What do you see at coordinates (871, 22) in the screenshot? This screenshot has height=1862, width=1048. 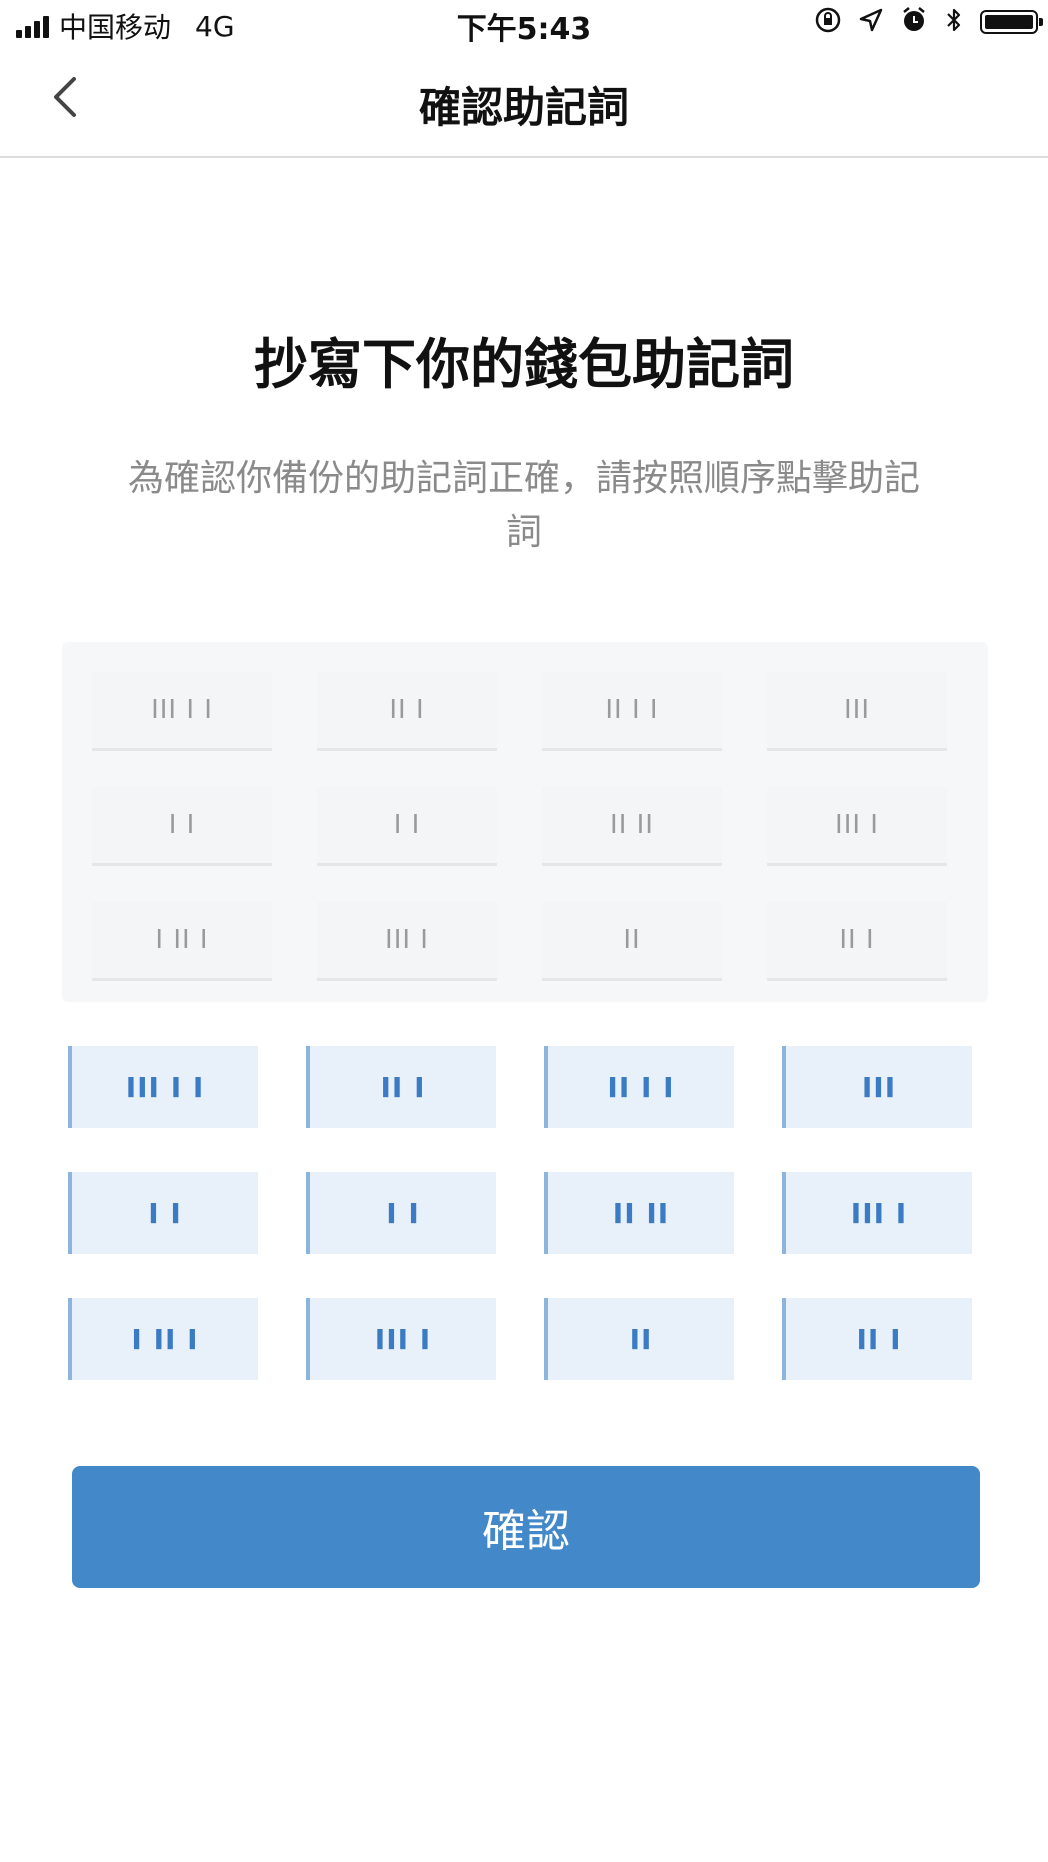 I see `location-icon` at bounding box center [871, 22].